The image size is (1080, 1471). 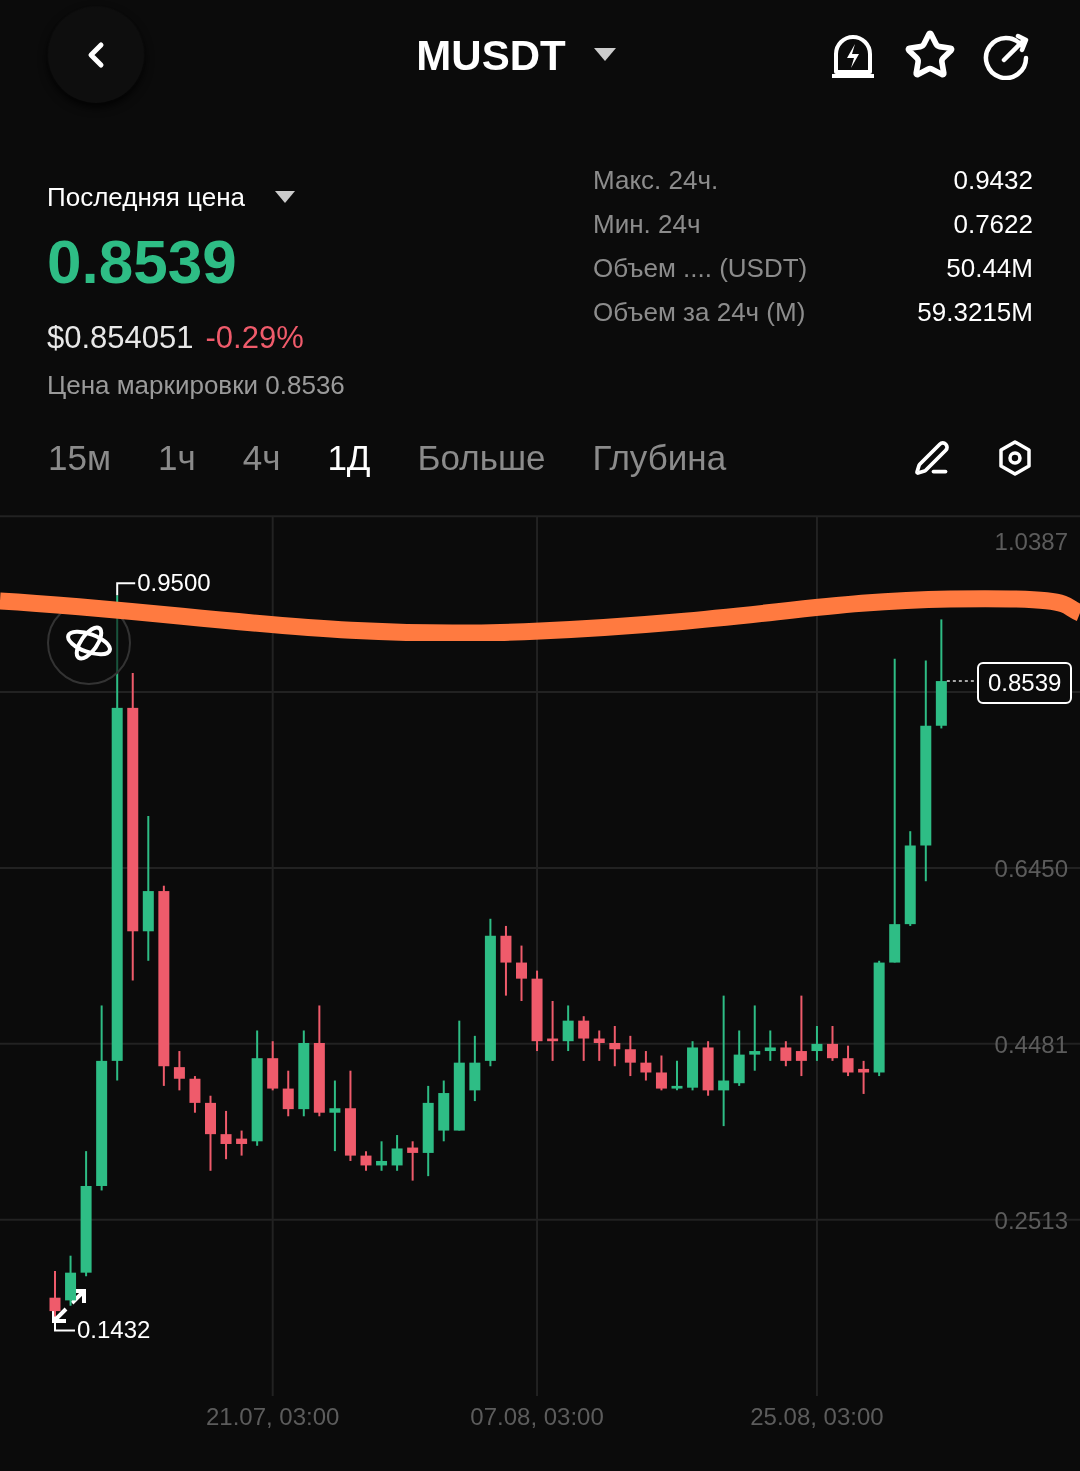 I want to click on timeframe-tab: Больше, so click(x=481, y=458).